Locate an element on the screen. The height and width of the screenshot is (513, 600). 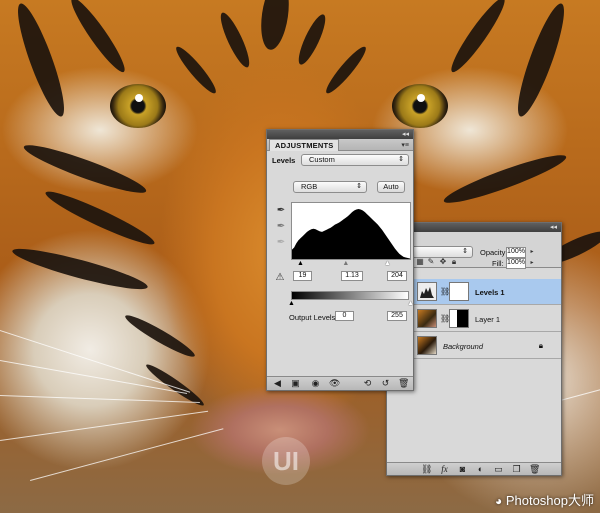
clip-layer-icon: ◉ is located at coordinates (315, 383).